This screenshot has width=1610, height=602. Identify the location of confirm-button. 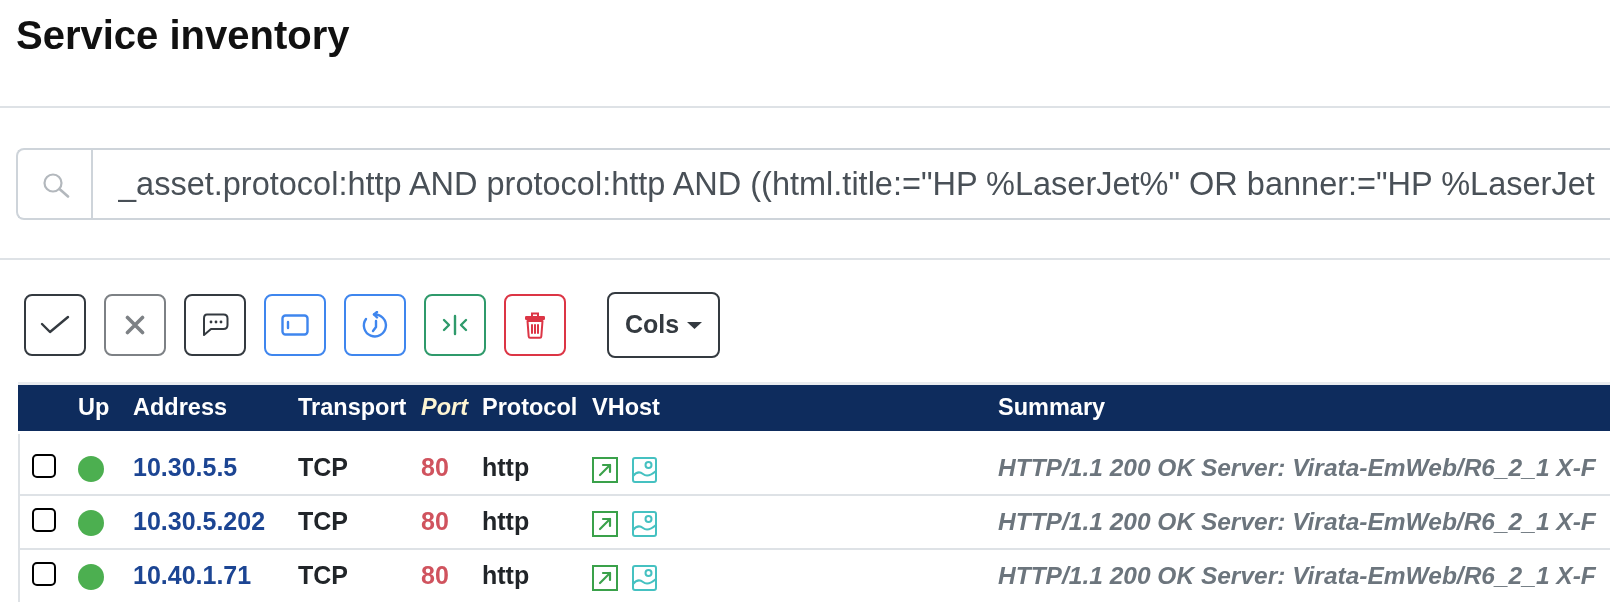
(55, 325).